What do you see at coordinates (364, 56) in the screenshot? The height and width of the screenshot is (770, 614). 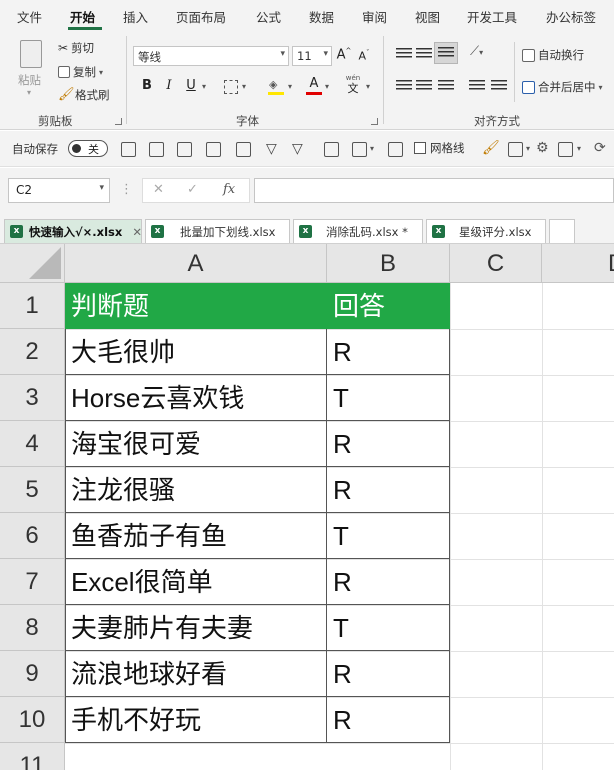 I see `shrink-font-button: Aˇ` at bounding box center [364, 56].